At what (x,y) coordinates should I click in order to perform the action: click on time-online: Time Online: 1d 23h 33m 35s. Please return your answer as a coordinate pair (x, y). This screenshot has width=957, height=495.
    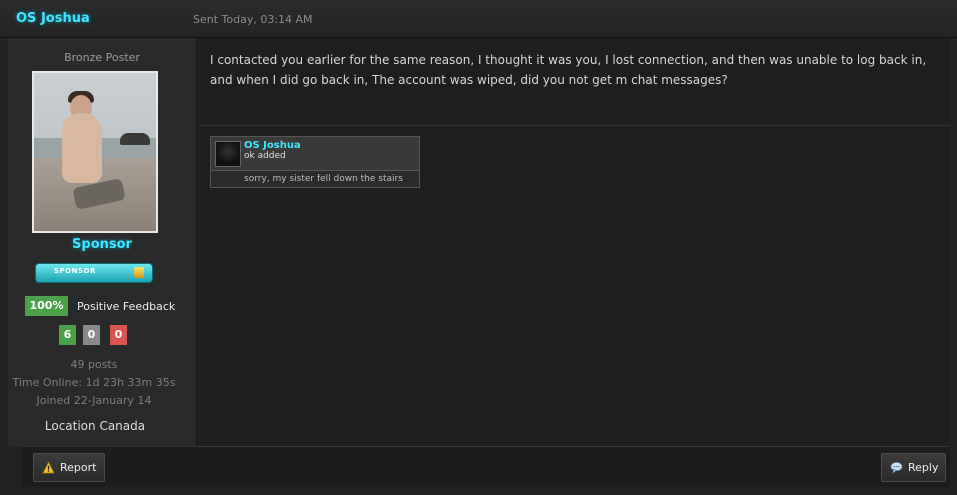
    Looking at the image, I should click on (94, 382).